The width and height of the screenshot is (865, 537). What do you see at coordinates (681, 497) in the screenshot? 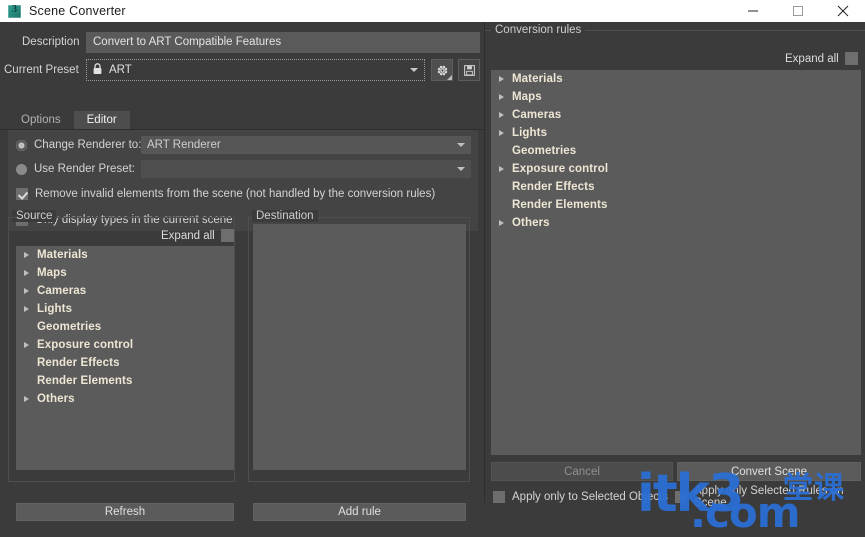
I see `apply-selected-rules-checkbox` at bounding box center [681, 497].